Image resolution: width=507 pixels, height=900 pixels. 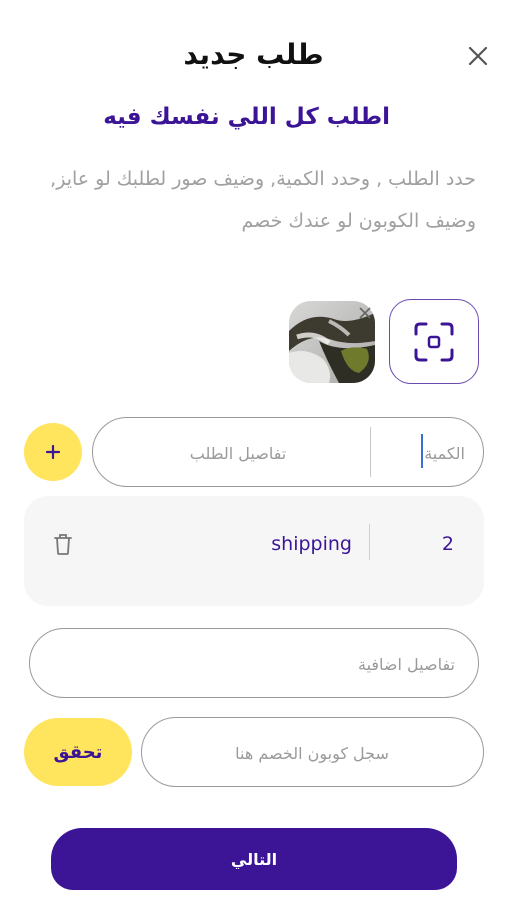 I want to click on item-name: shipping, so click(x=311, y=544).